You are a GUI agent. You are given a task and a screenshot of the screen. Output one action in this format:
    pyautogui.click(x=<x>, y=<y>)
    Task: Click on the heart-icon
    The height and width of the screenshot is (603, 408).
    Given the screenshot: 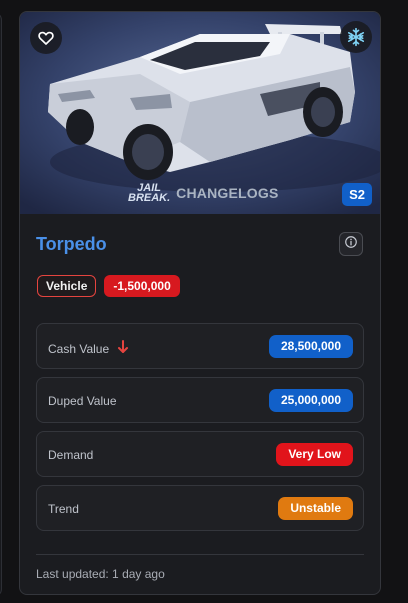 What is the action you would take?
    pyautogui.click(x=46, y=38)
    